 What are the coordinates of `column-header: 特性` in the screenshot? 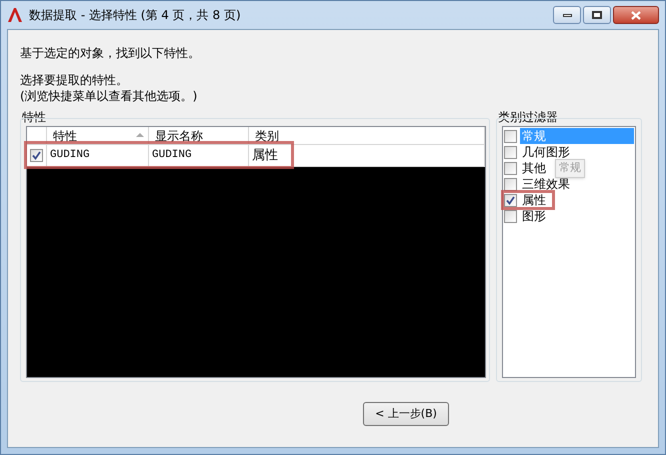 It's located at (98, 135).